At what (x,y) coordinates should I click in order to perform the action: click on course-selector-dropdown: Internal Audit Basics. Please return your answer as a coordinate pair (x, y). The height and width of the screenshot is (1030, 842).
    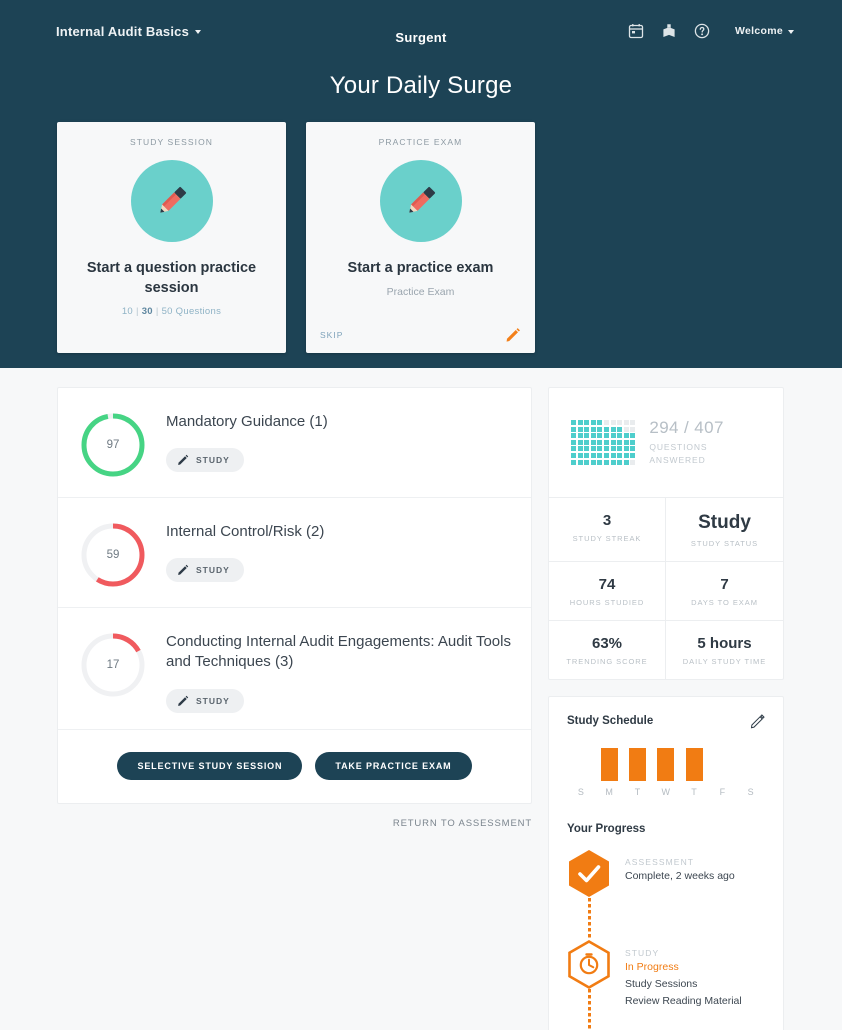
    Looking at the image, I should click on (129, 31).